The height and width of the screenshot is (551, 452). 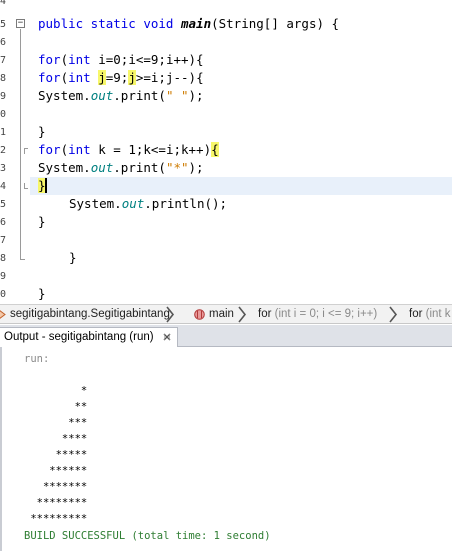 What do you see at coordinates (226, 336) in the screenshot?
I see `output-tab-bar: Output - segitigabintang (run)` at bounding box center [226, 336].